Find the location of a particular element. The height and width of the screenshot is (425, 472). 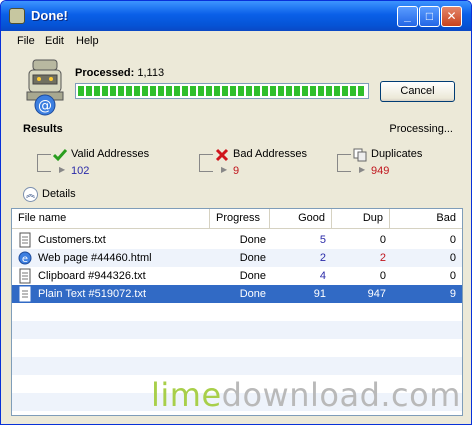

stat-valid-addresses: Valid Addresses ▶ 102 is located at coordinates (112, 164).